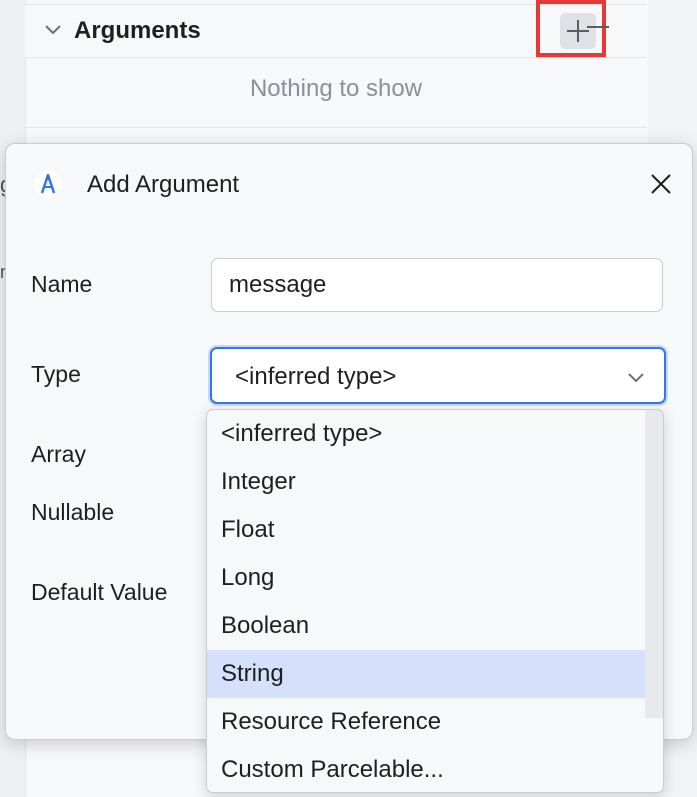 The width and height of the screenshot is (697, 797). I want to click on name-label: Name, so click(62, 284).